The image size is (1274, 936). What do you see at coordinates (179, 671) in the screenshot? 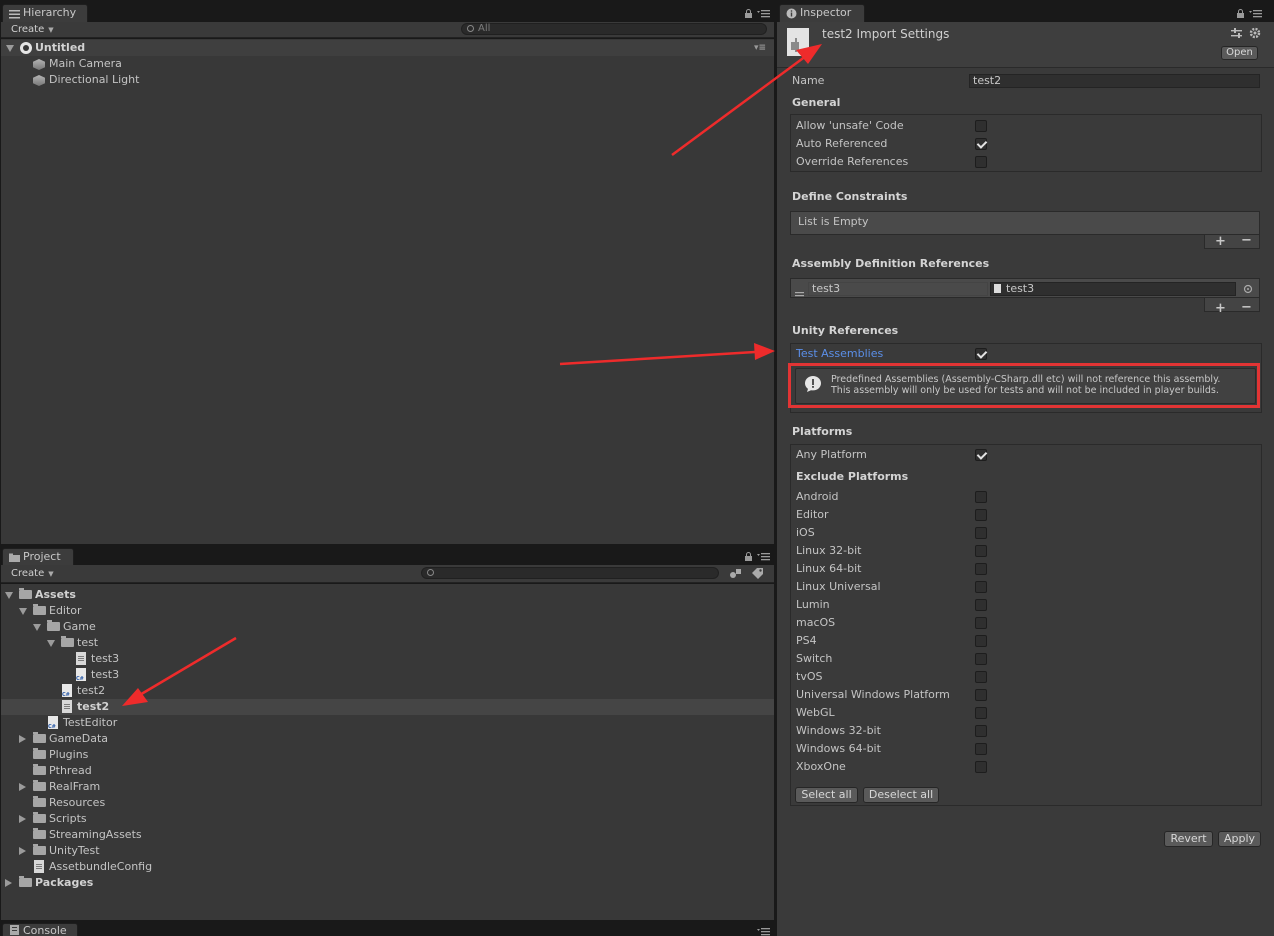
I see `annotation-arrow-project-item` at bounding box center [179, 671].